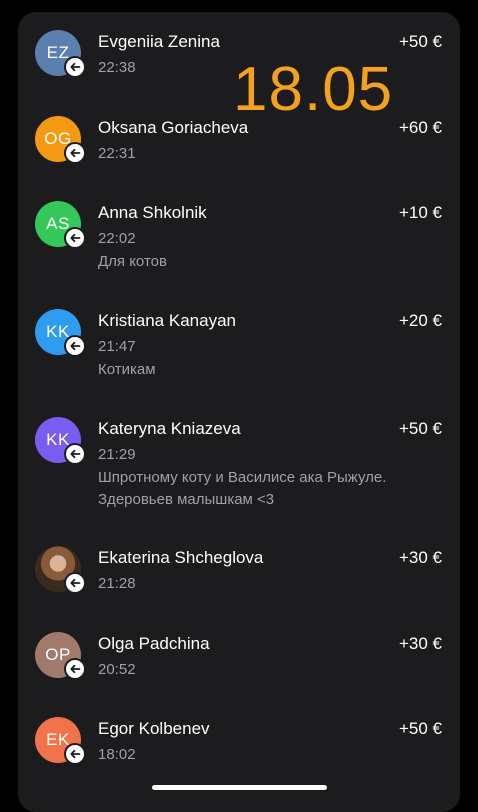 Image resolution: width=478 pixels, height=812 pixels. I want to click on transaction-amount: +60 €, so click(420, 127).